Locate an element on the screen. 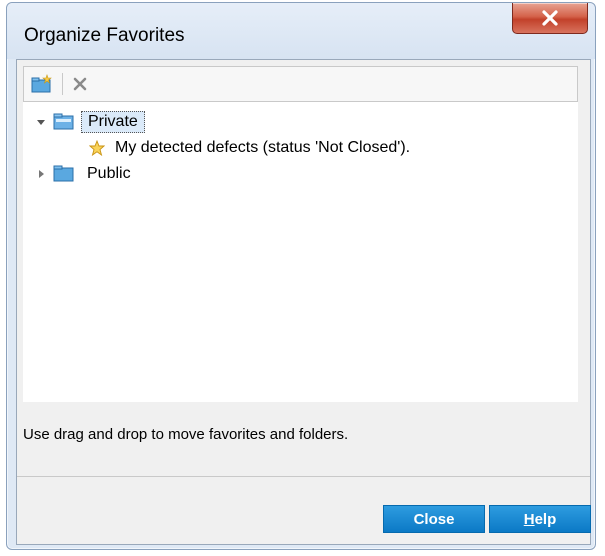 The image size is (605, 556). window-close-button is located at coordinates (550, 18).